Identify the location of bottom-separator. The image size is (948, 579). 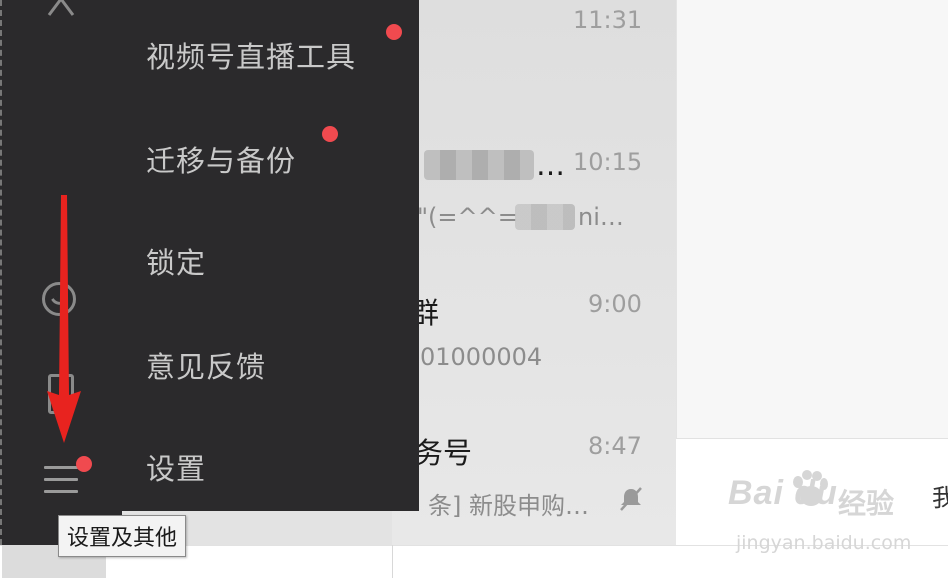
(392, 561).